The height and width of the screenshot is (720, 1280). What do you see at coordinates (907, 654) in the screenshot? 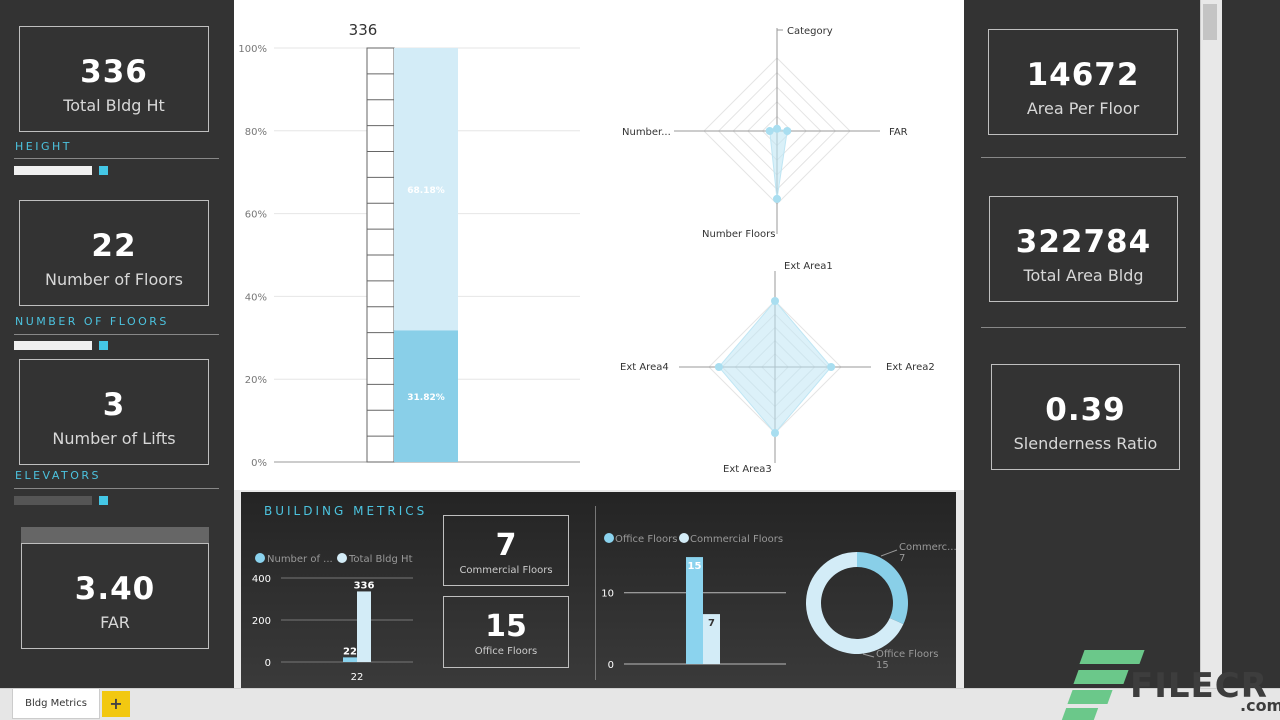
I see `donut-label: Office Floors` at bounding box center [907, 654].